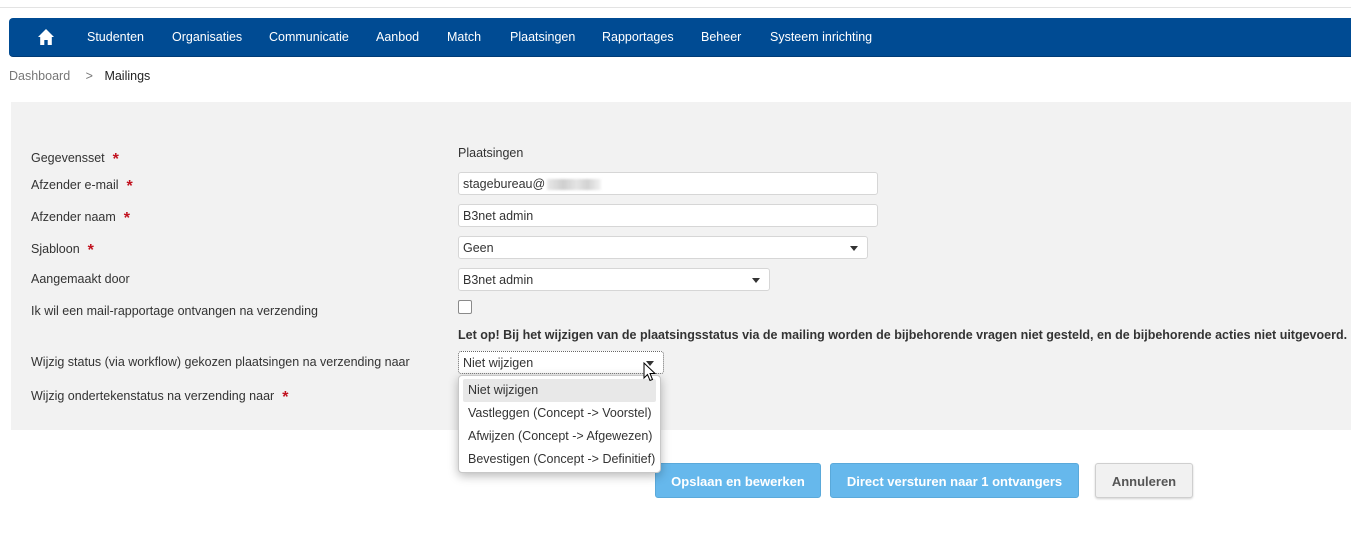 Image resolution: width=1351 pixels, height=535 pixels. What do you see at coordinates (668, 183) in the screenshot?
I see `afzender-email-input: stagebureau@` at bounding box center [668, 183].